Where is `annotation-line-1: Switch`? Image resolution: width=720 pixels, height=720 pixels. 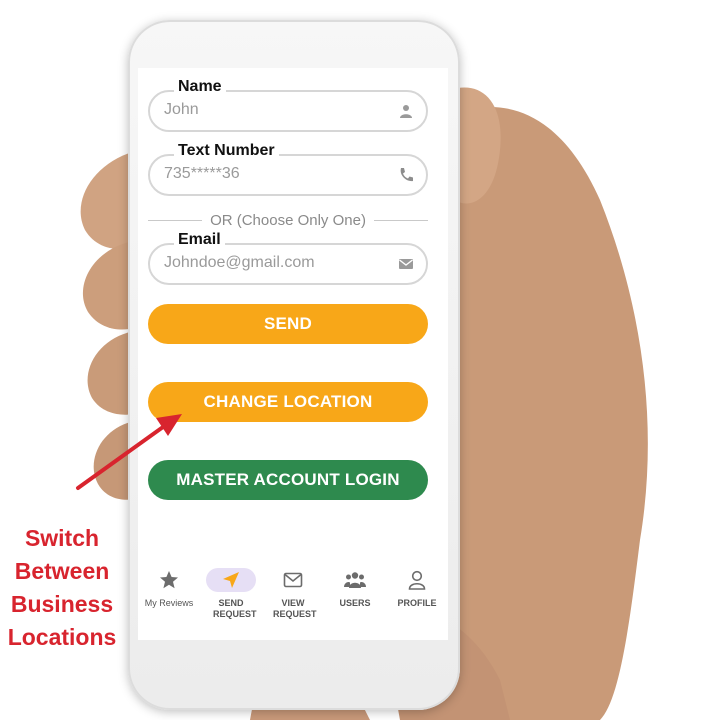
annotation-line-1: Switch is located at coordinates (62, 538).